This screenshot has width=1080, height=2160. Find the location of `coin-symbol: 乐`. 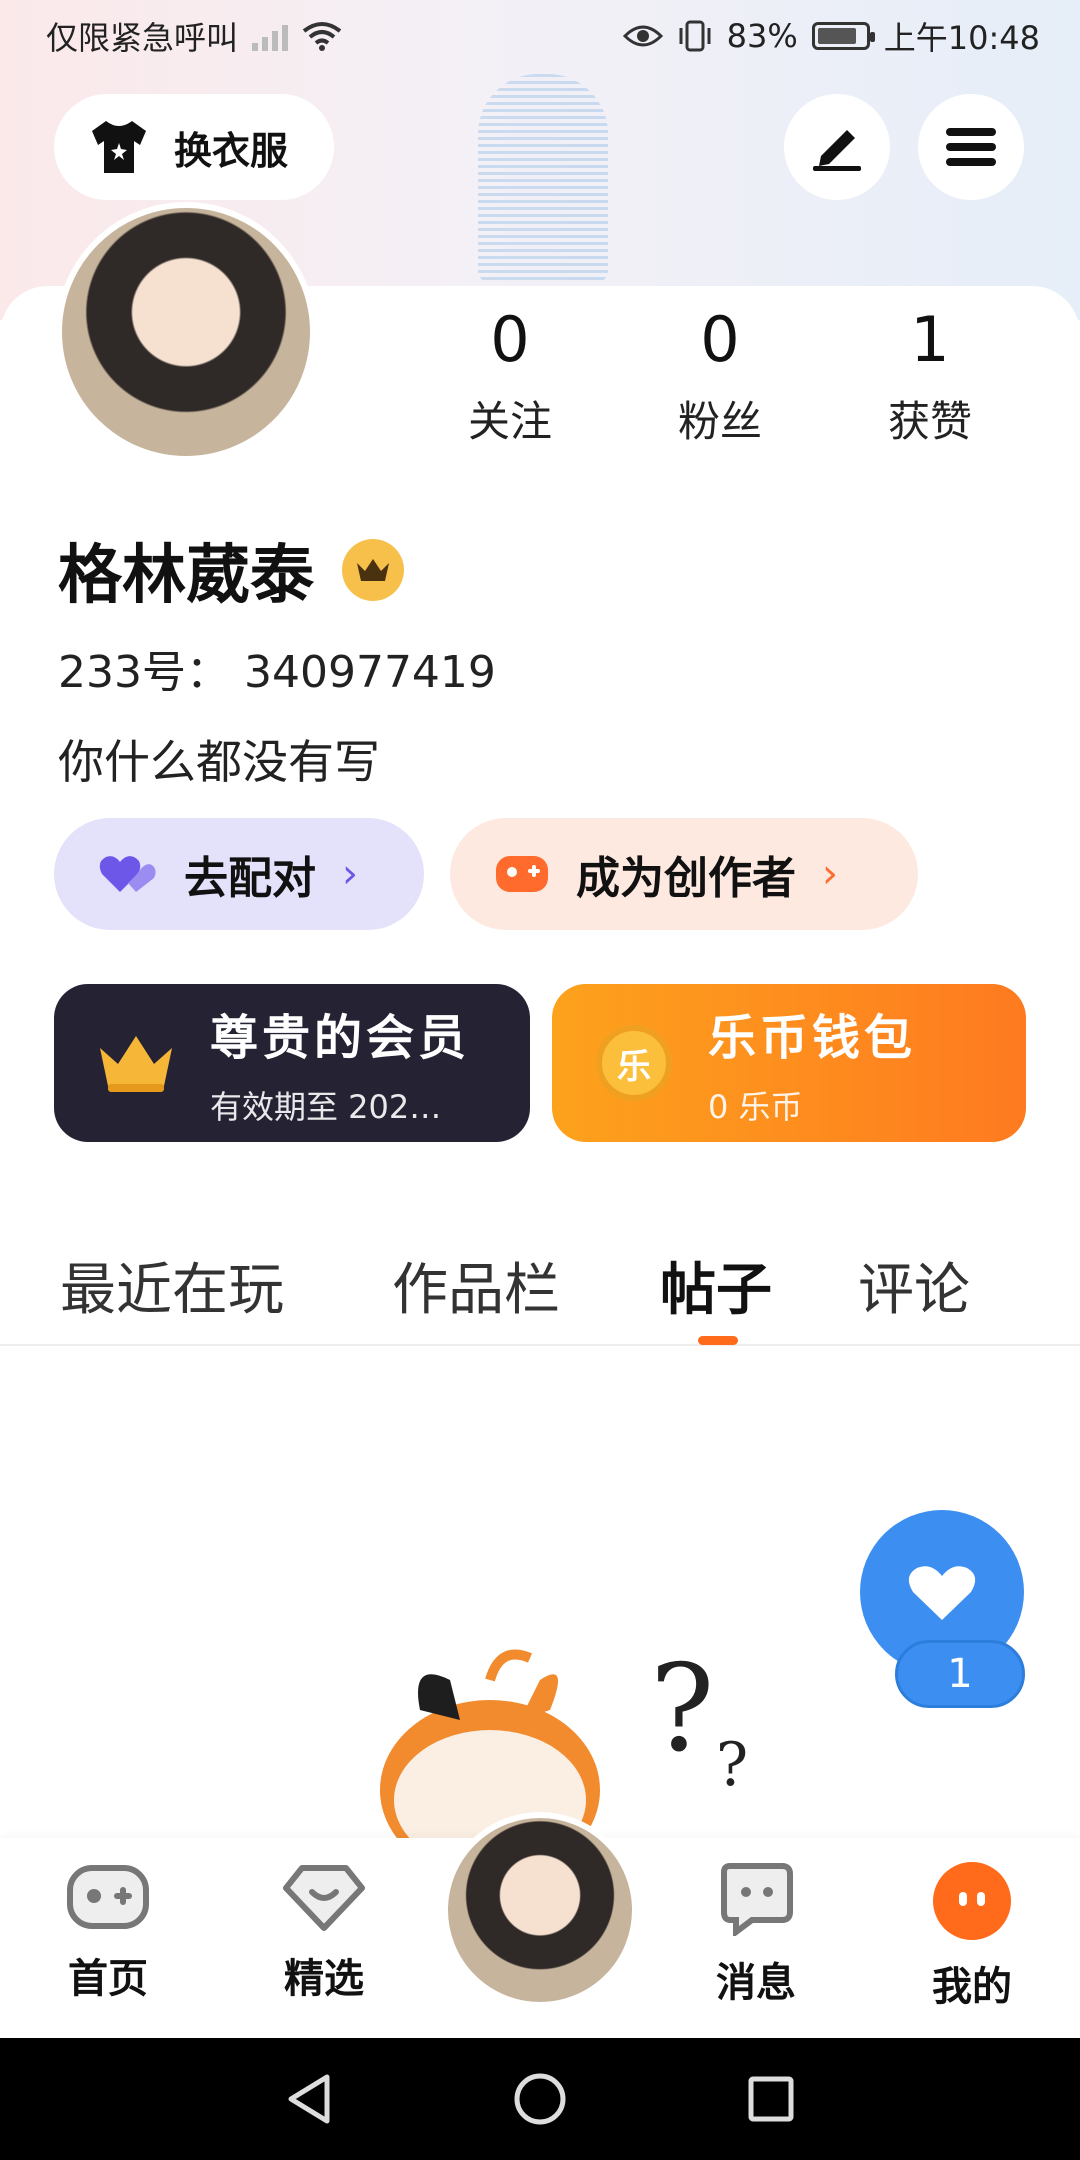

coin-symbol: 乐 is located at coordinates (634, 1066).